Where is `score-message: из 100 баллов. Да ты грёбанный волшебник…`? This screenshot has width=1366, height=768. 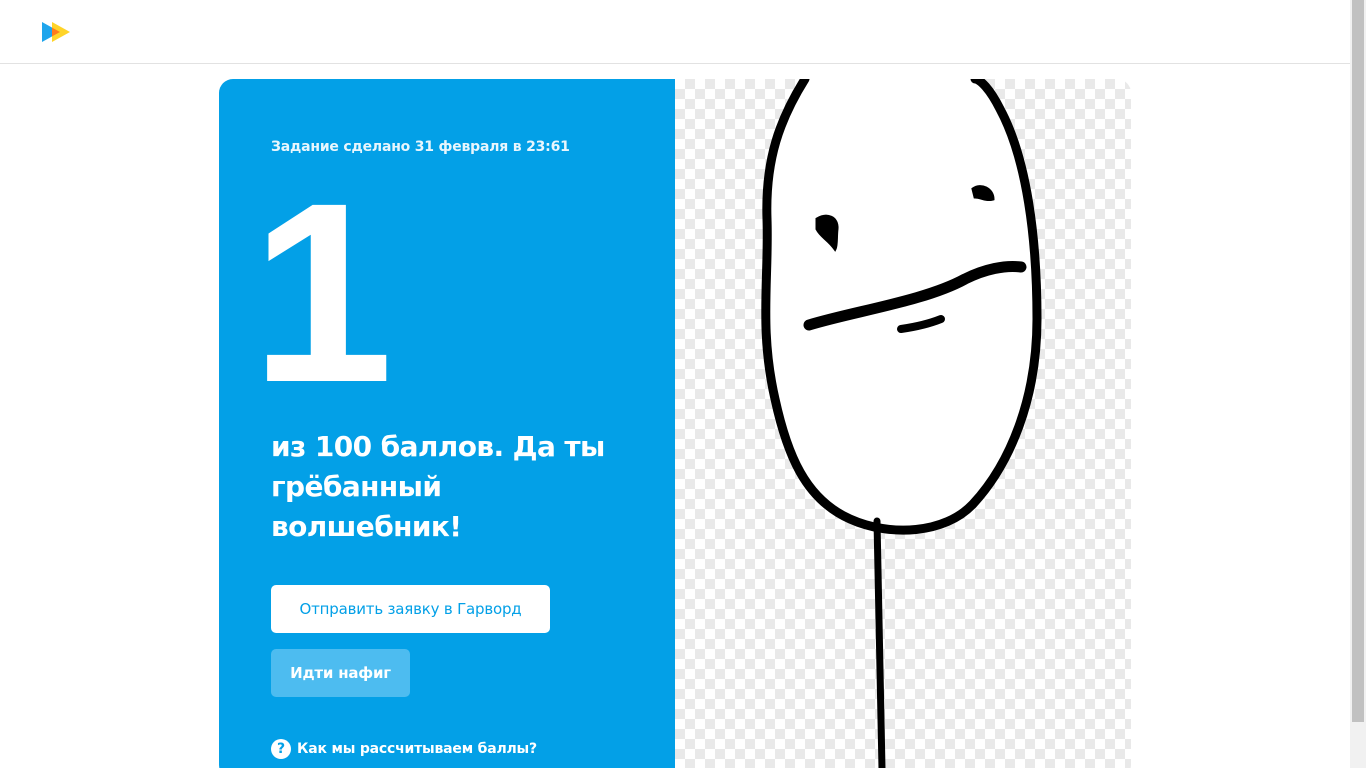
score-message: из 100 баллов. Да ты грёбанный волшебник… is located at coordinates (438, 486).